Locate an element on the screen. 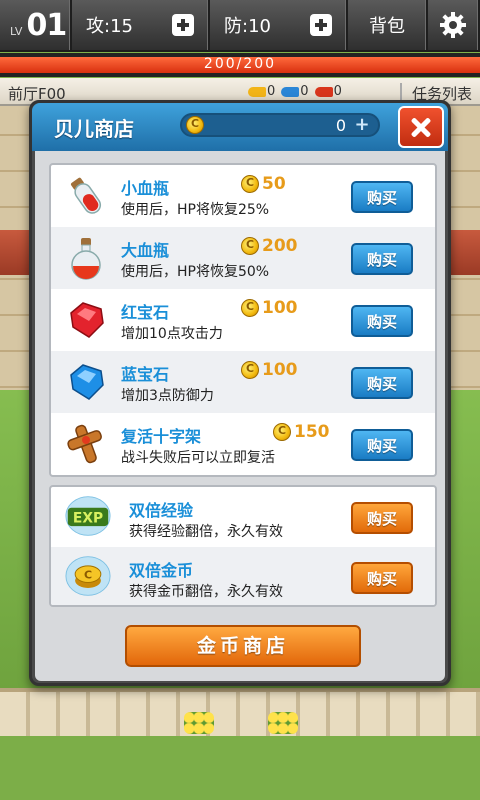  settings-button is located at coordinates (454, 25).